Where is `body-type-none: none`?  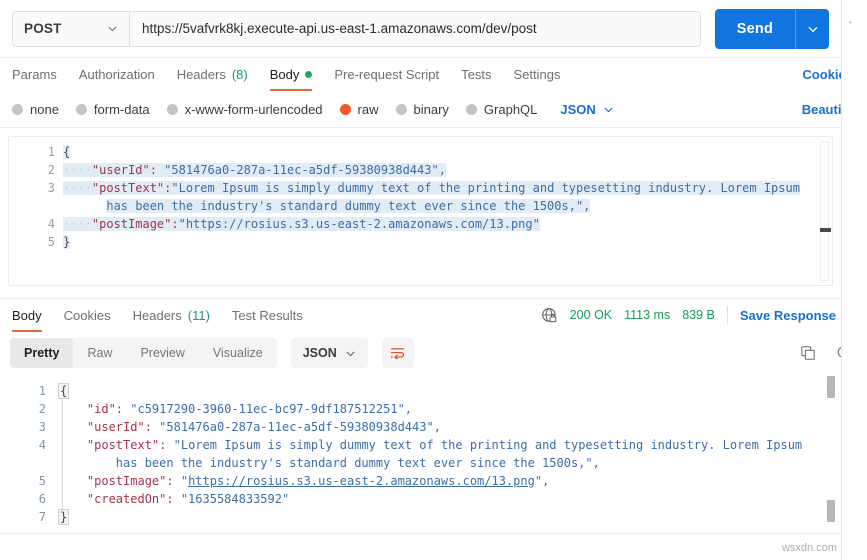 body-type-none: none is located at coordinates (35, 109).